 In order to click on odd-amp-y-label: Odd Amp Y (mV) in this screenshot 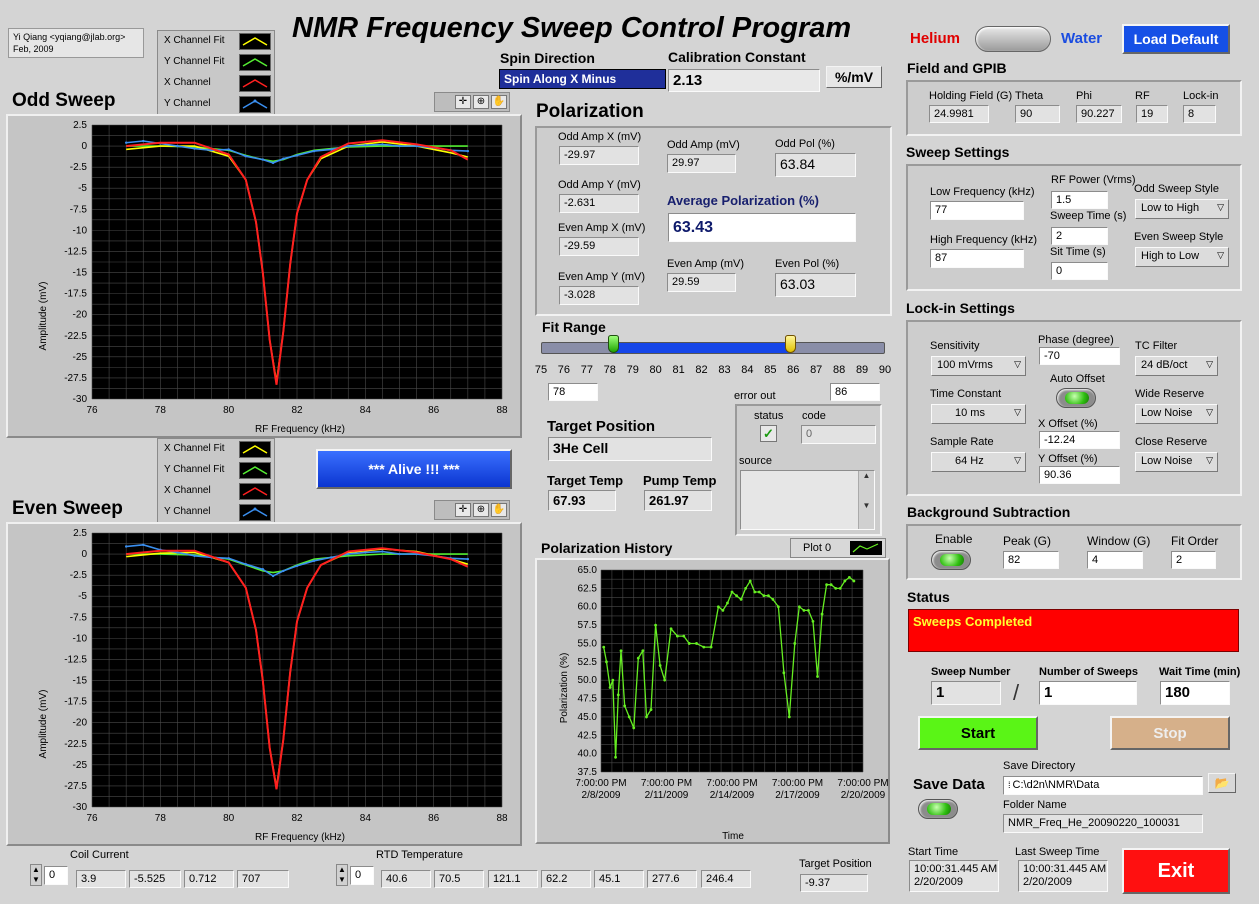, I will do `click(599, 185)`.